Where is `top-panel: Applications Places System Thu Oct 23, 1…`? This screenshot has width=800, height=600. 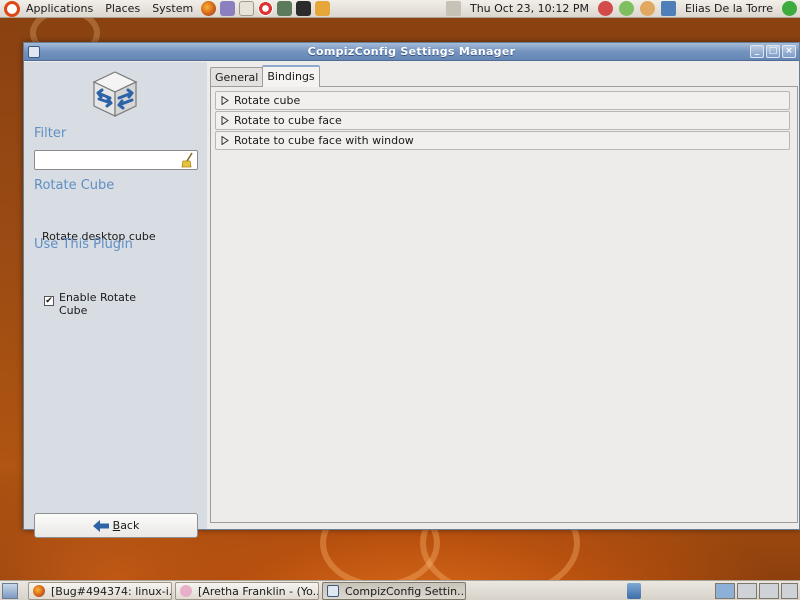
top-panel: Applications Places System Thu Oct 23, 1… is located at coordinates (400, 9).